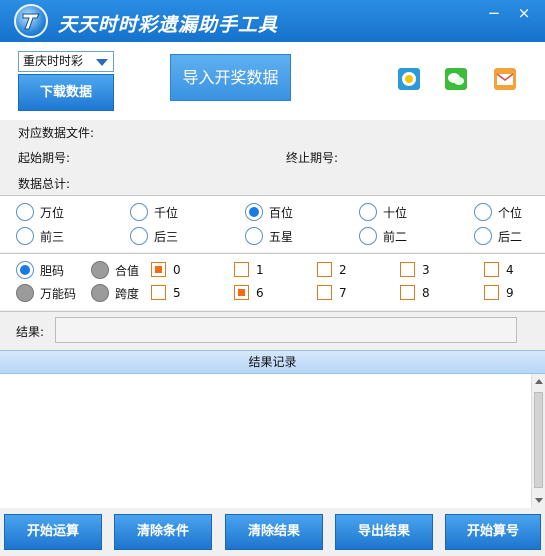  I want to click on top-panel: 重庆时时彩 下载数据 导入开奖数据, so click(272, 81).